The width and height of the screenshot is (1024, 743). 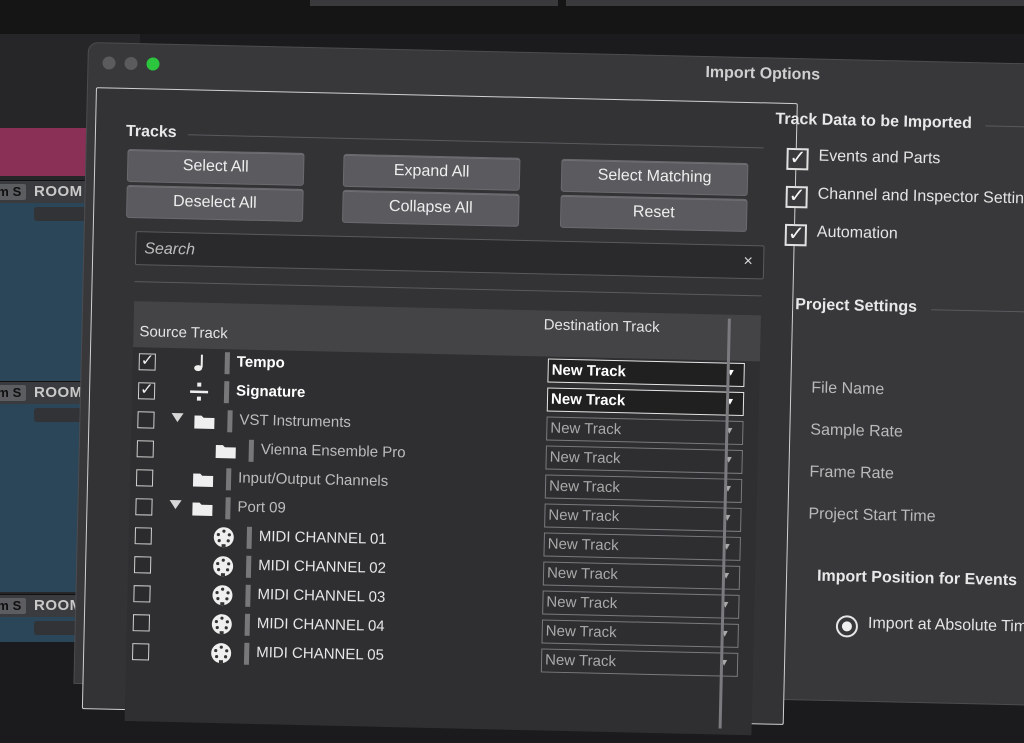 What do you see at coordinates (654, 213) in the screenshot?
I see `reset-button: Reset` at bounding box center [654, 213].